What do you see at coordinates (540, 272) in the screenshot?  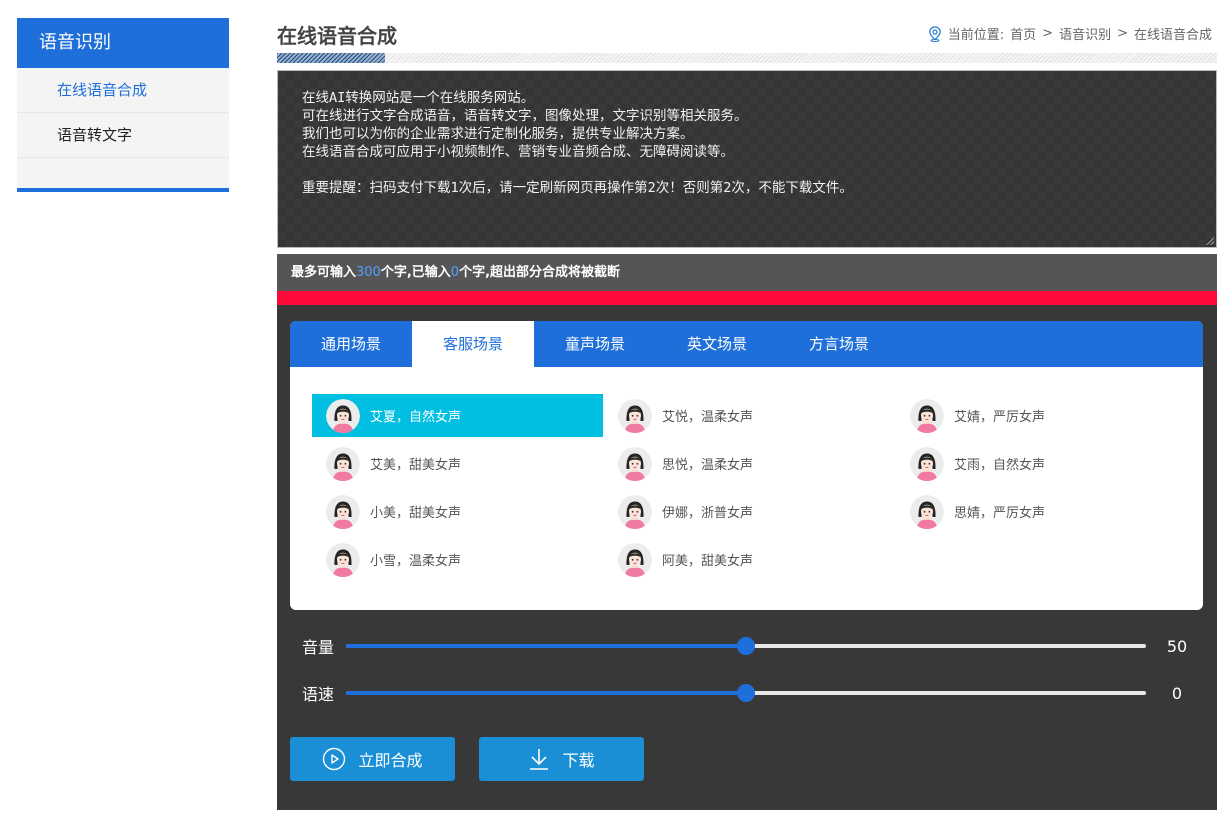 I see `counter-suffix: 个字,超出部分合成将被截断` at bounding box center [540, 272].